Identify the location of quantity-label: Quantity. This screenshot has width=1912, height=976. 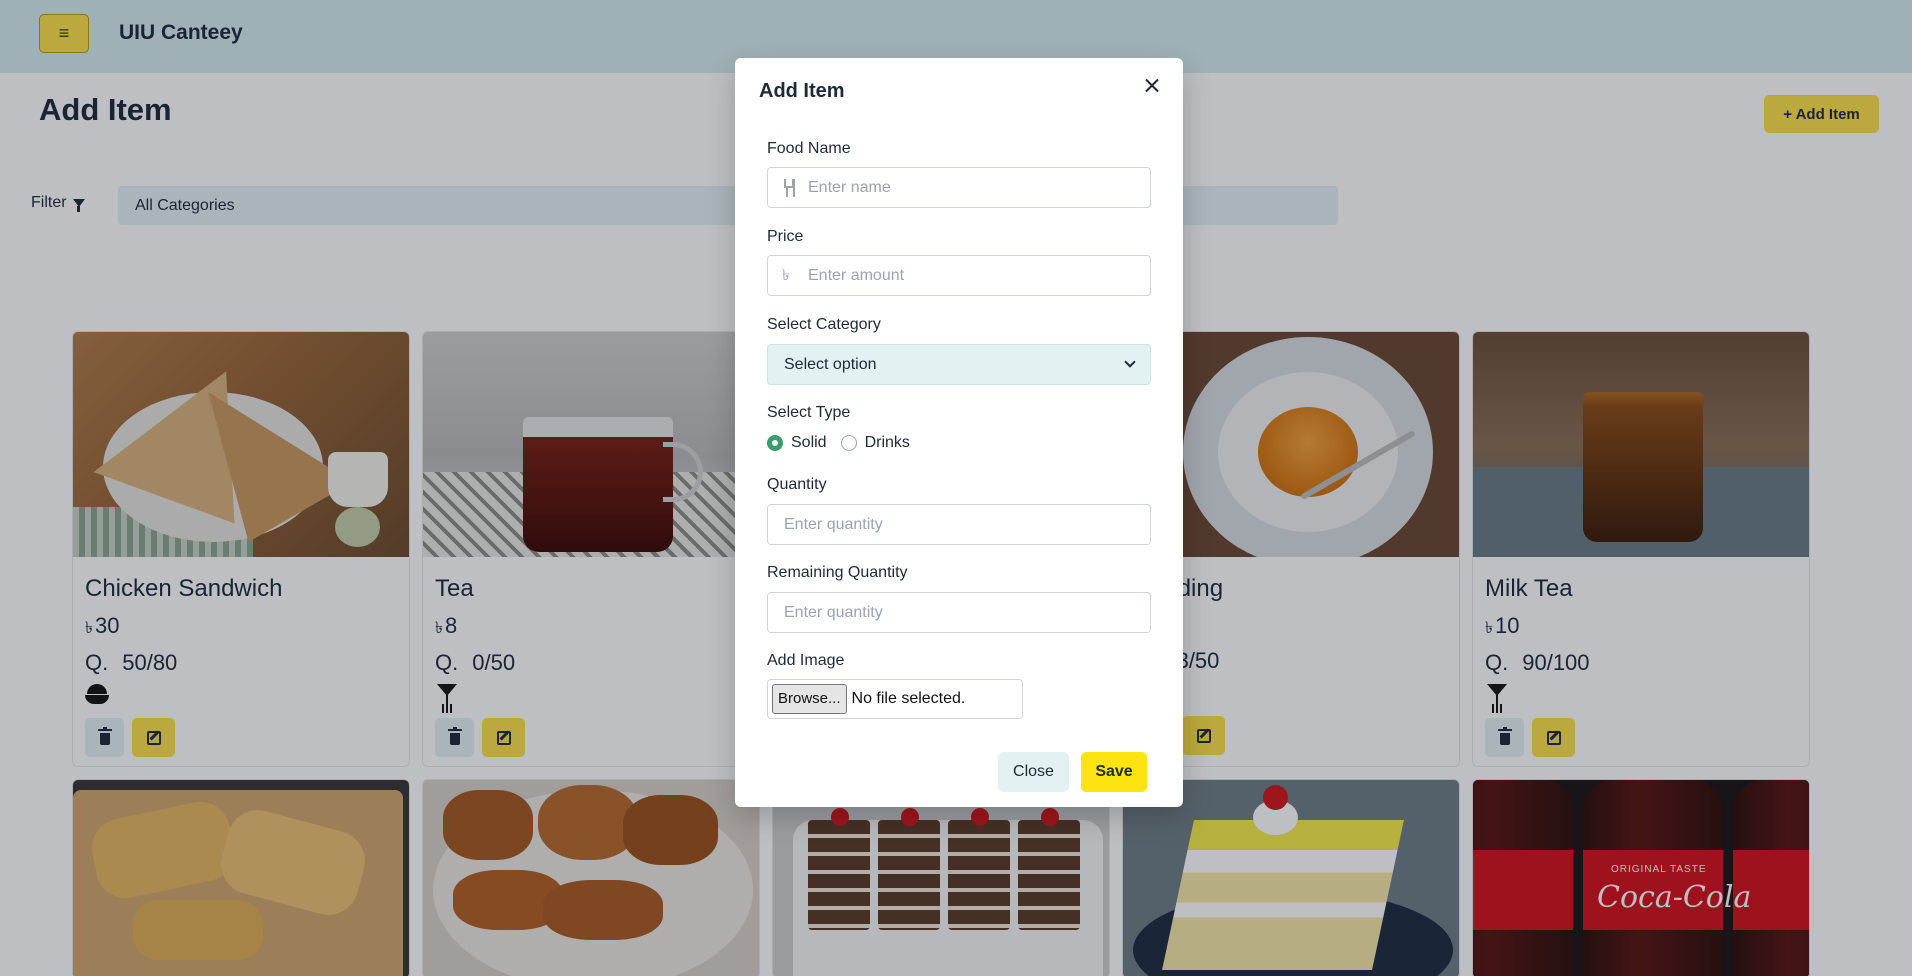
(797, 484).